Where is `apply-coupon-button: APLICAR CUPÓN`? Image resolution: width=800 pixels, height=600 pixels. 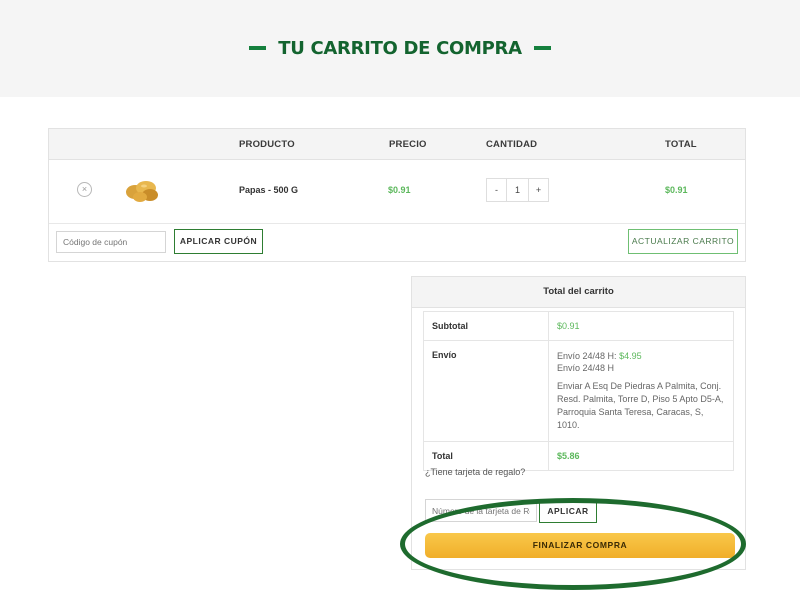 apply-coupon-button: APLICAR CUPÓN is located at coordinates (218, 241).